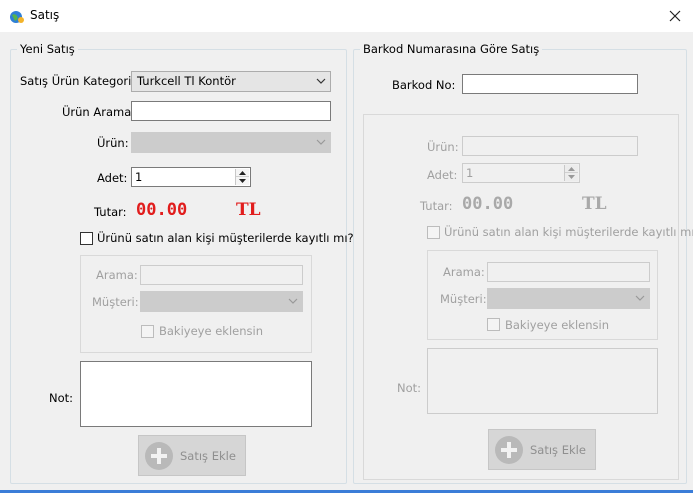  I want to click on product-search-label: Ürün Arama:, so click(99, 112).